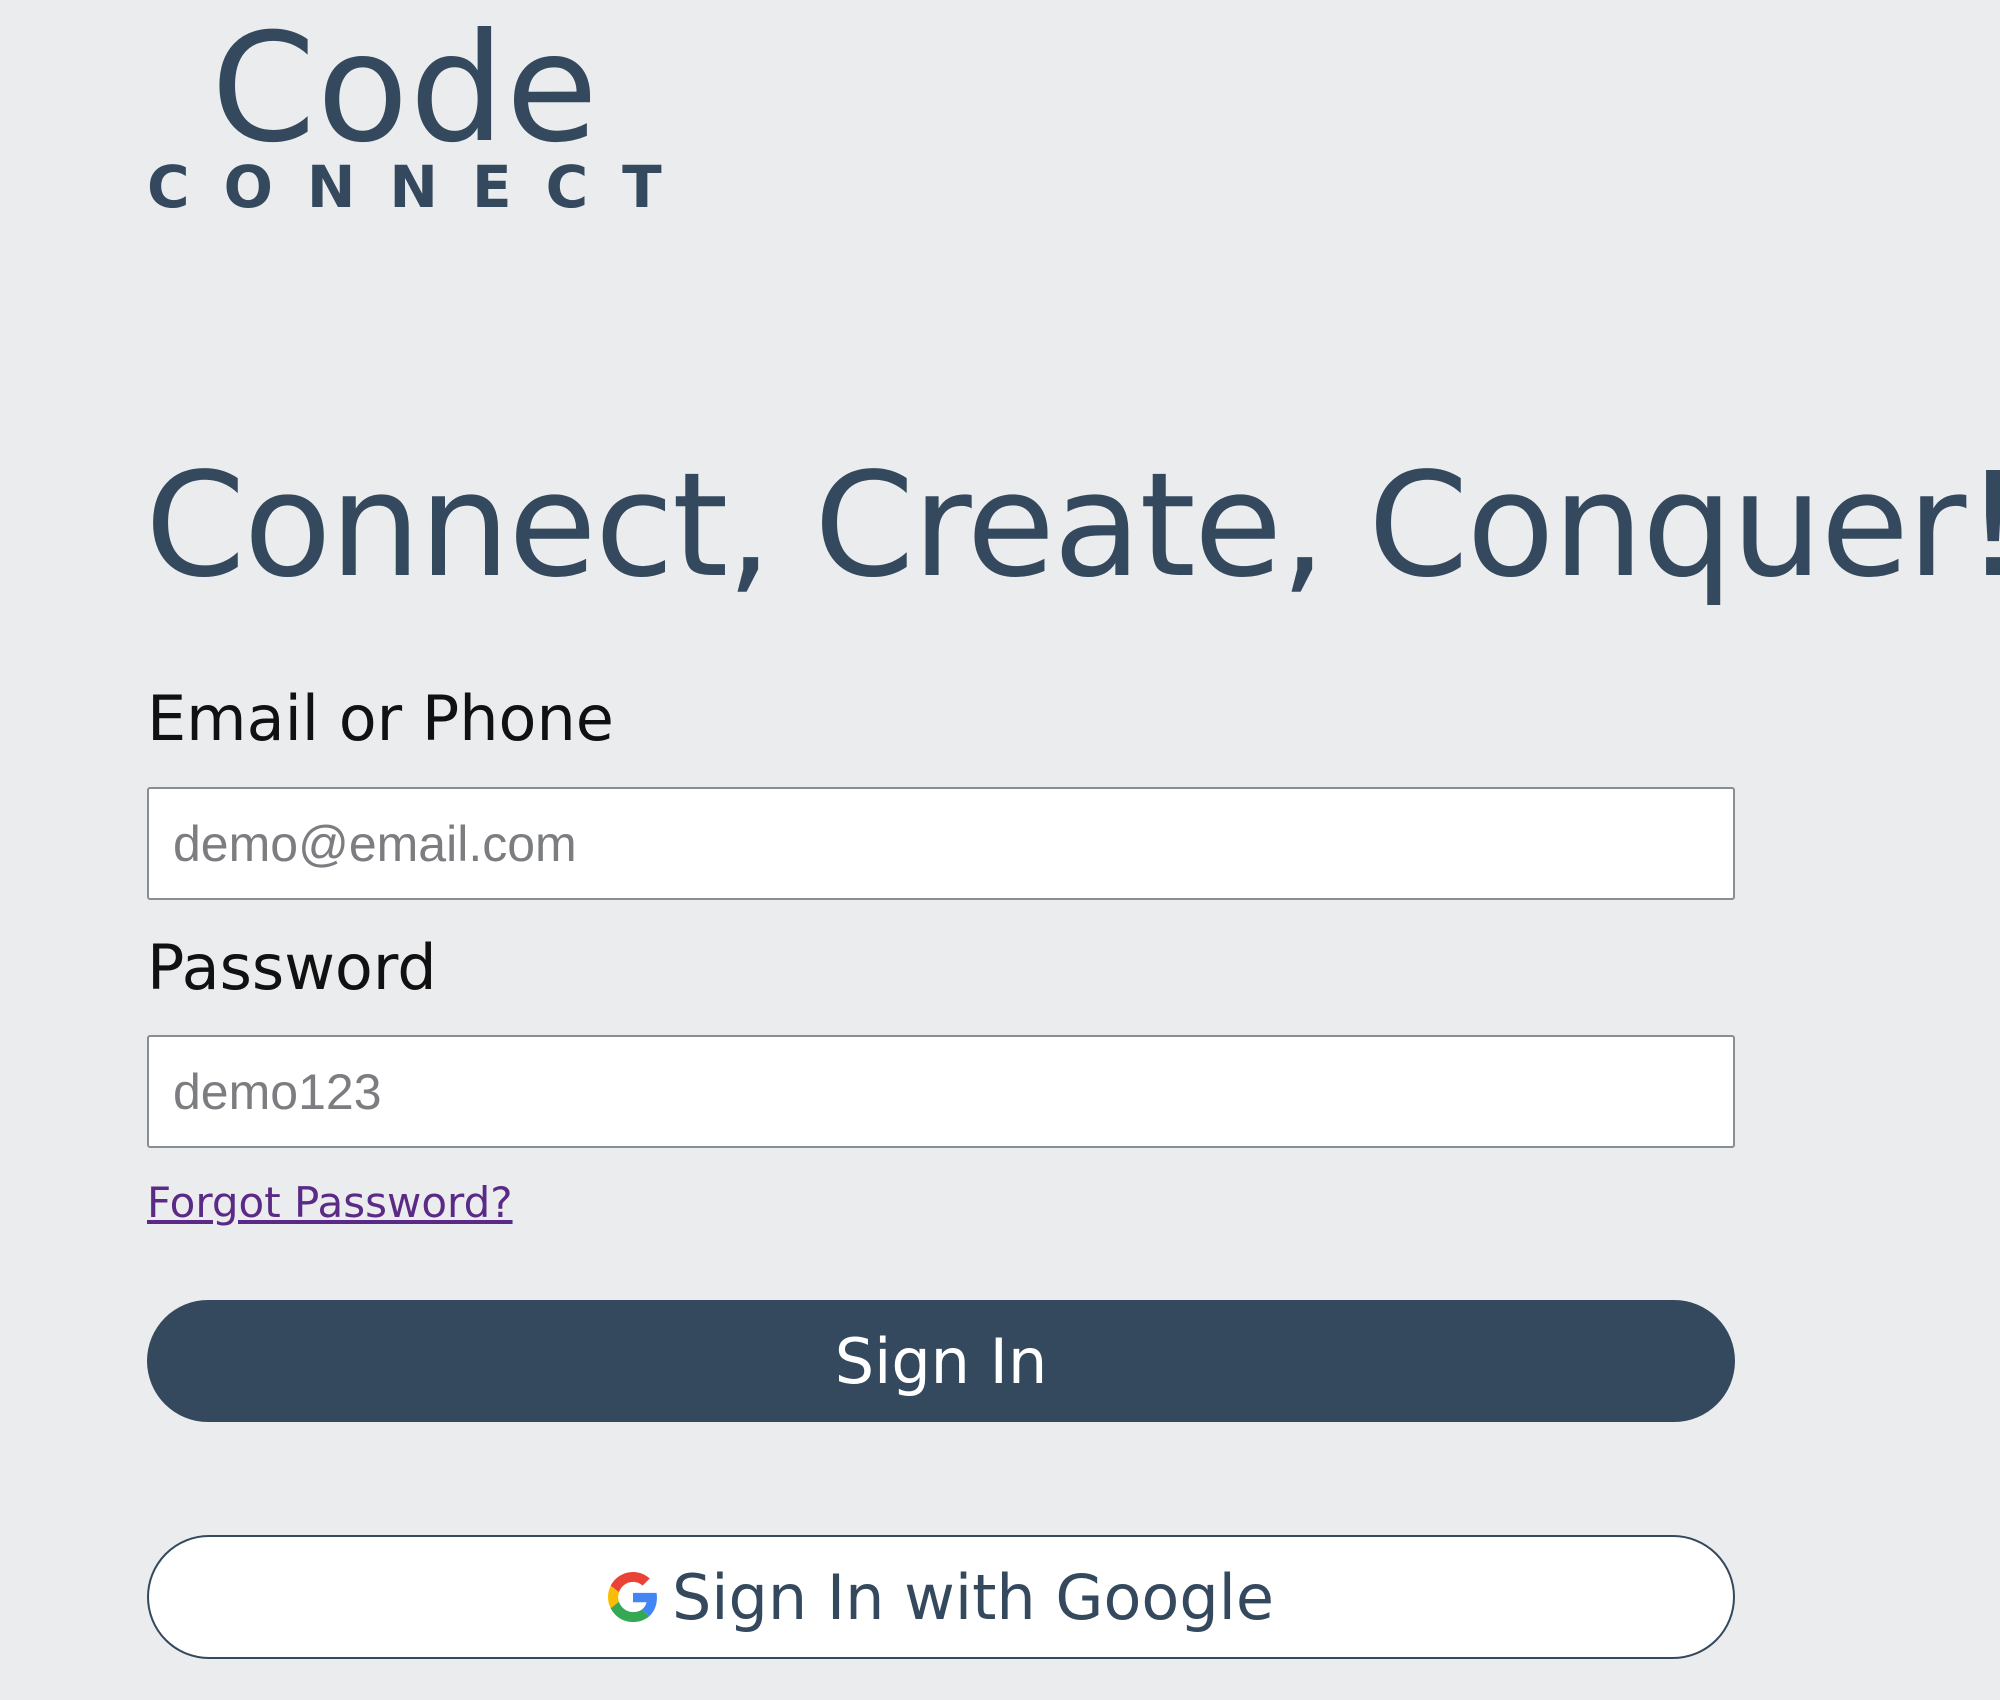 Image resolution: width=2000 pixels, height=1700 pixels. I want to click on password-label: Password, so click(292, 967).